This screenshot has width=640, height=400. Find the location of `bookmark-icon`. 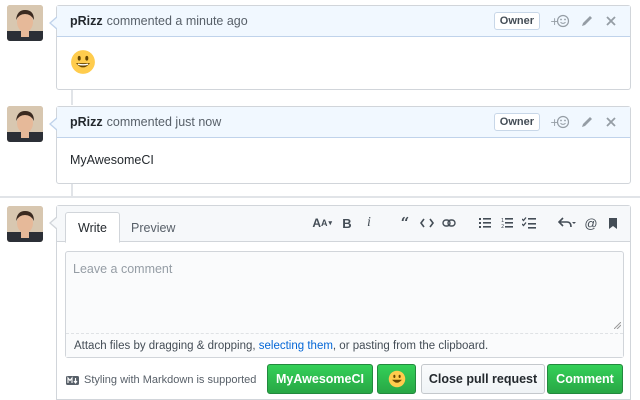

bookmark-icon is located at coordinates (613, 223).